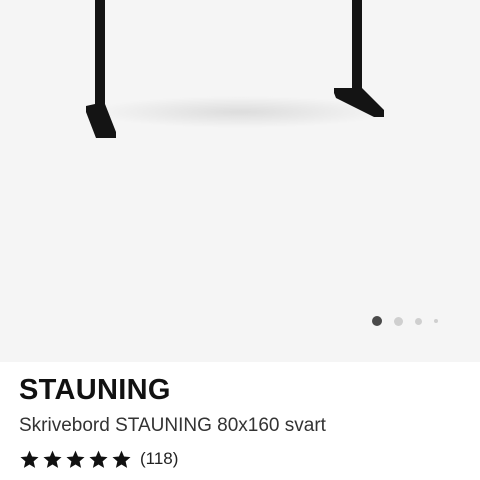 The height and width of the screenshot is (480, 480). I want to click on product-title: STAUNING, so click(95, 390).